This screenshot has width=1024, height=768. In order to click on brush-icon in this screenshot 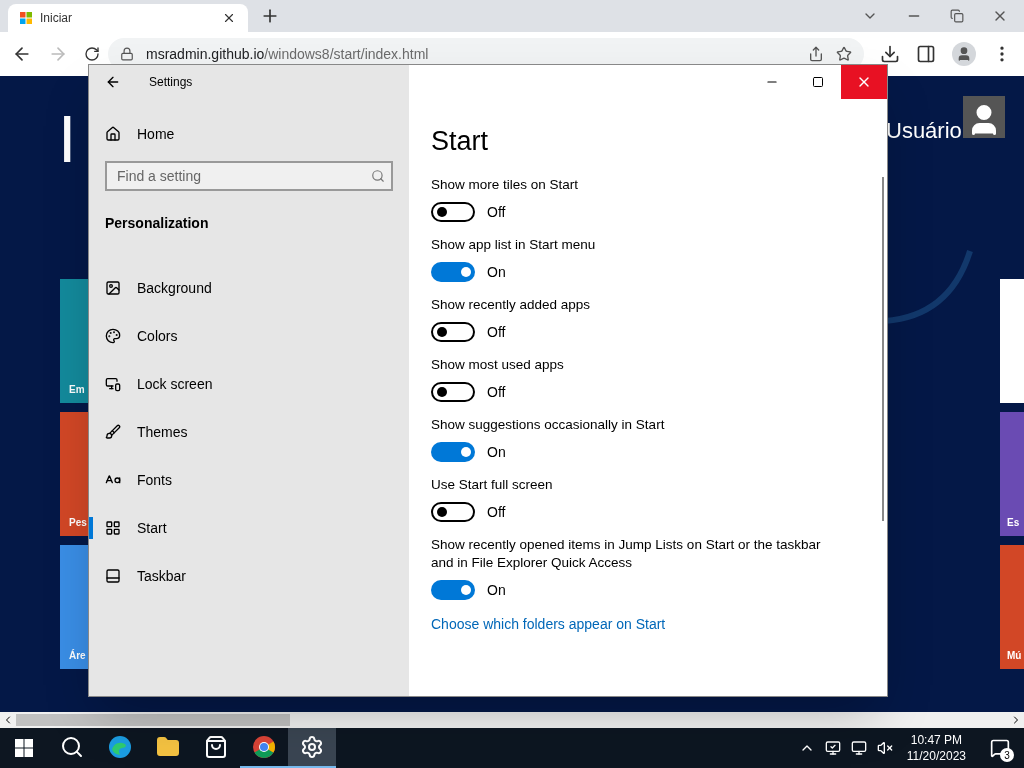, I will do `click(113, 432)`.